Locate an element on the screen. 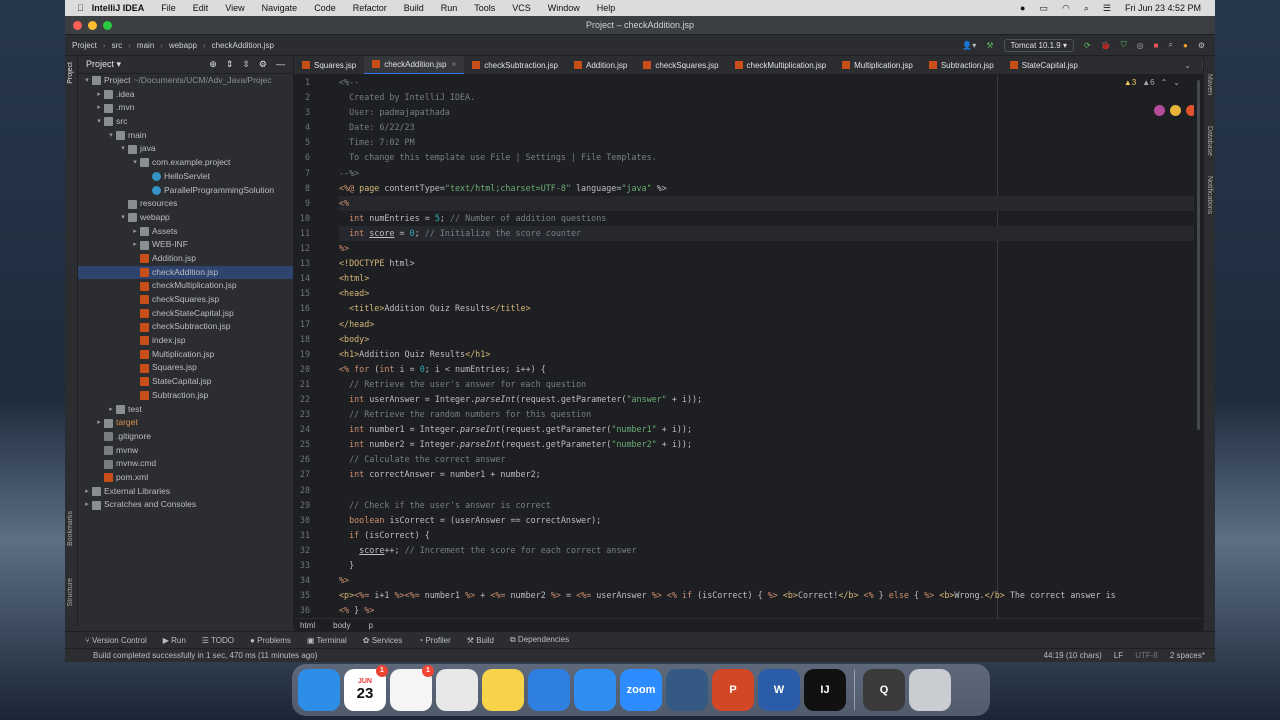 This screenshot has height=720, width=1280. code-line: <head> is located at coordinates (766, 293).